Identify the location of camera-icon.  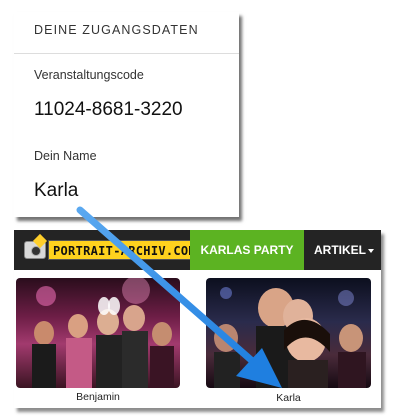
(35, 250).